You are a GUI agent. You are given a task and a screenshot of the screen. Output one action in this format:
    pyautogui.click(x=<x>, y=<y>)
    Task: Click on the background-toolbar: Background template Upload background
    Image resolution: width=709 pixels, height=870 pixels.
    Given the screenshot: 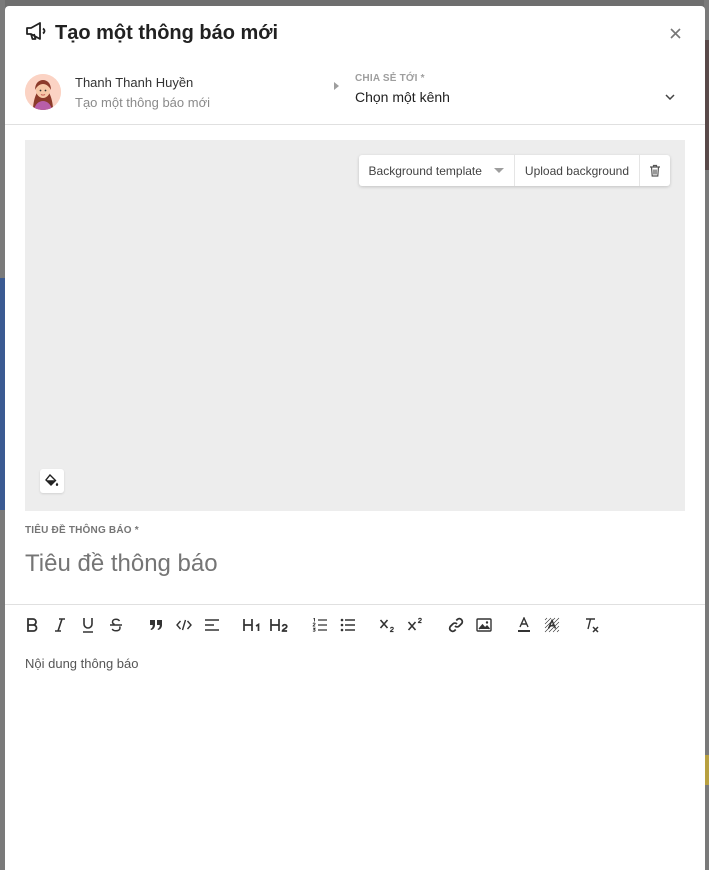 What is the action you would take?
    pyautogui.click(x=514, y=170)
    